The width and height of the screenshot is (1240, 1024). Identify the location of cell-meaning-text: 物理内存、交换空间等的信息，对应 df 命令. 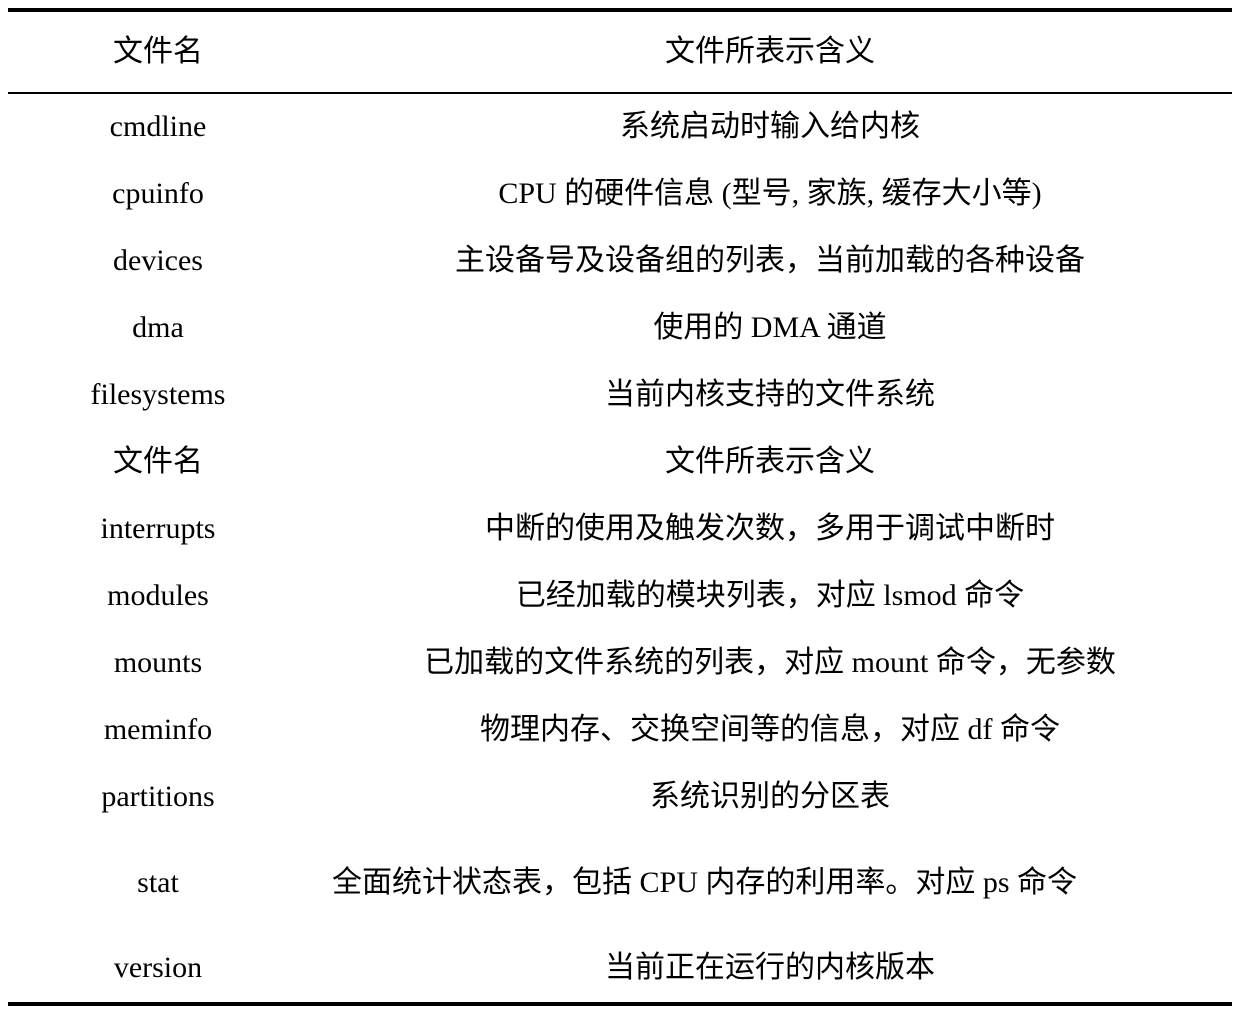
(770, 730).